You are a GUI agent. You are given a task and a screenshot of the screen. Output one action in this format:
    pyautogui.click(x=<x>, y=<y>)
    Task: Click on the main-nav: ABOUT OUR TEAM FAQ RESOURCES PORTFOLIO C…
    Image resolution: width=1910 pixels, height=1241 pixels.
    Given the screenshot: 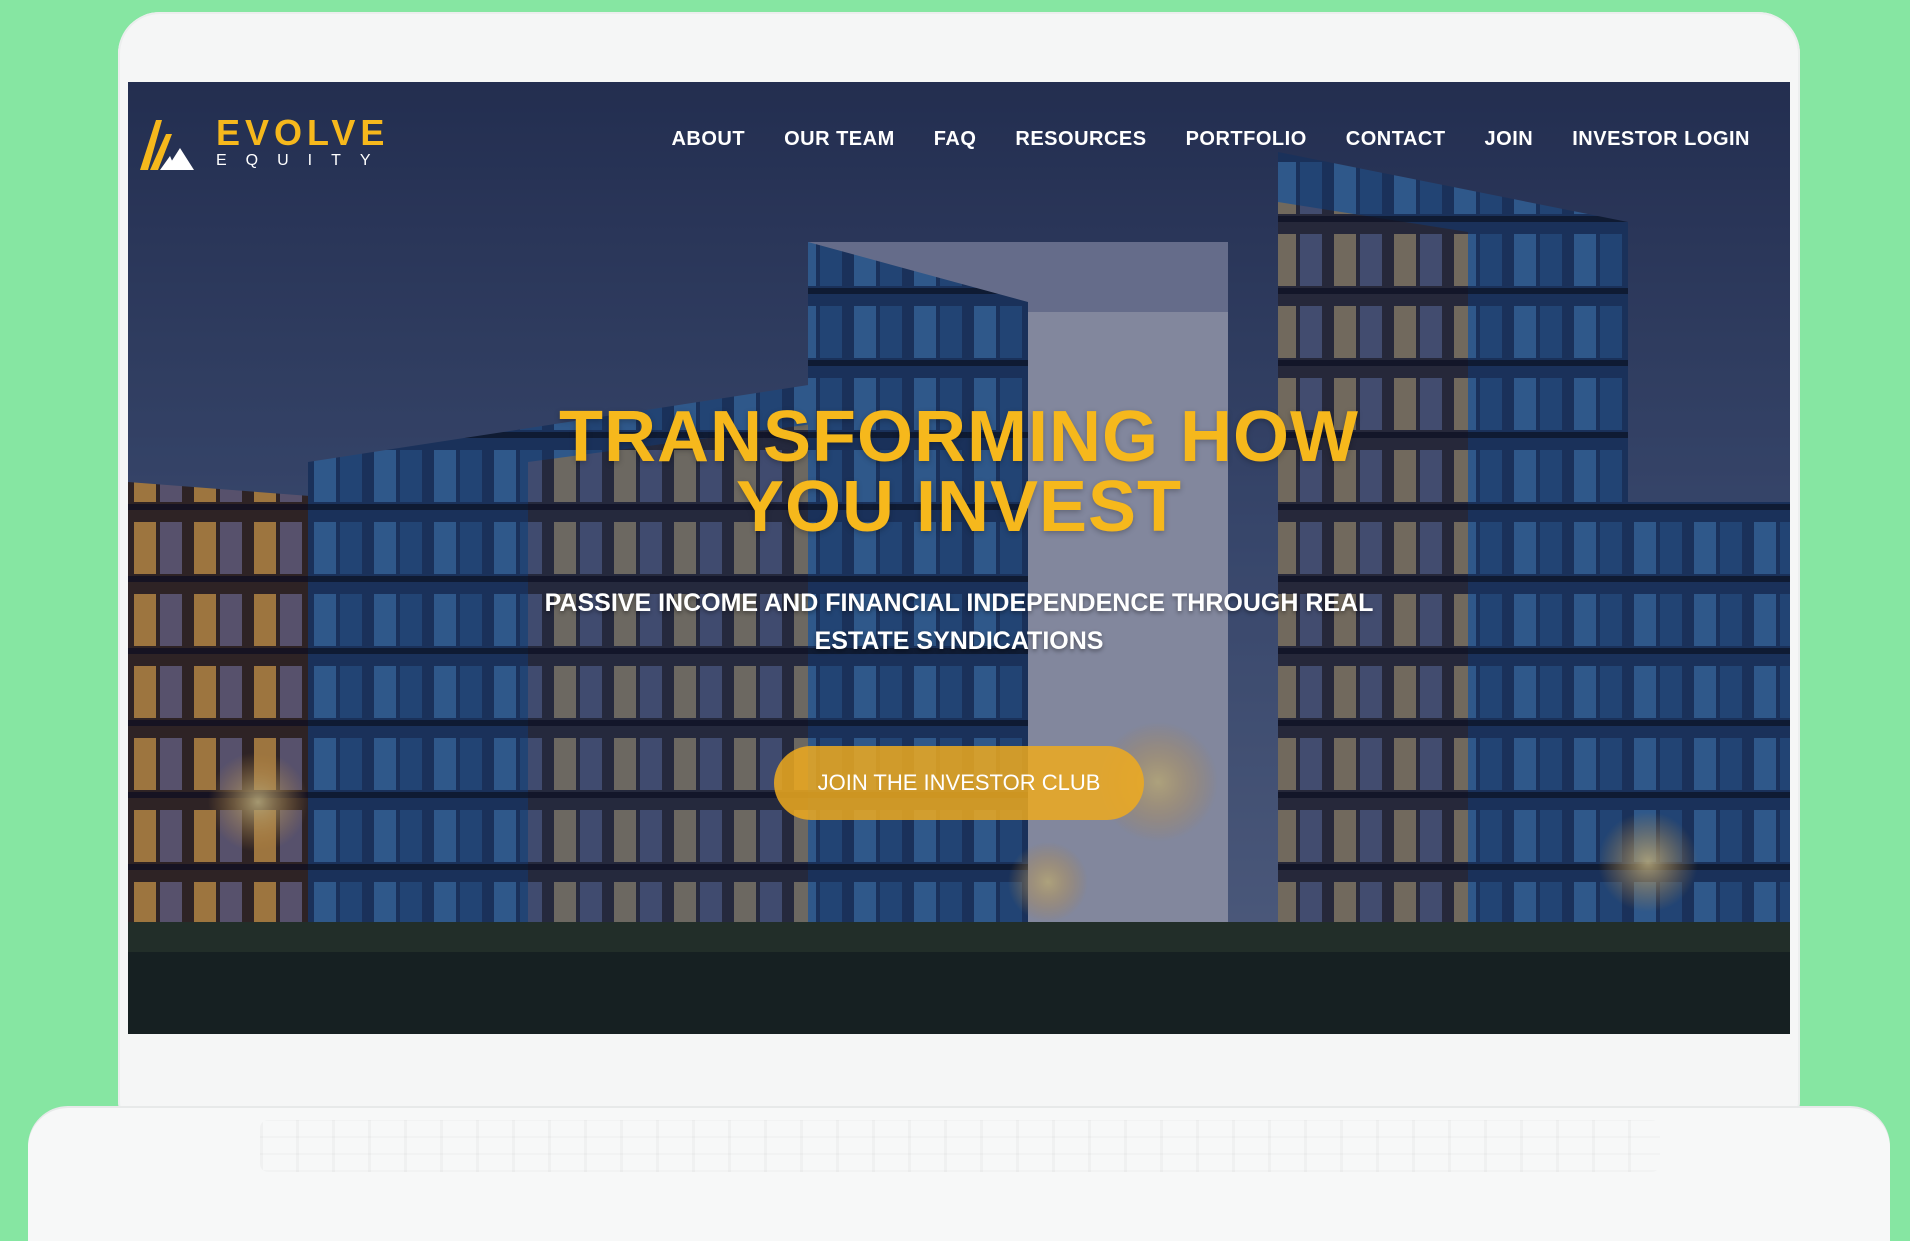 What is the action you would take?
    pyautogui.click(x=1210, y=139)
    